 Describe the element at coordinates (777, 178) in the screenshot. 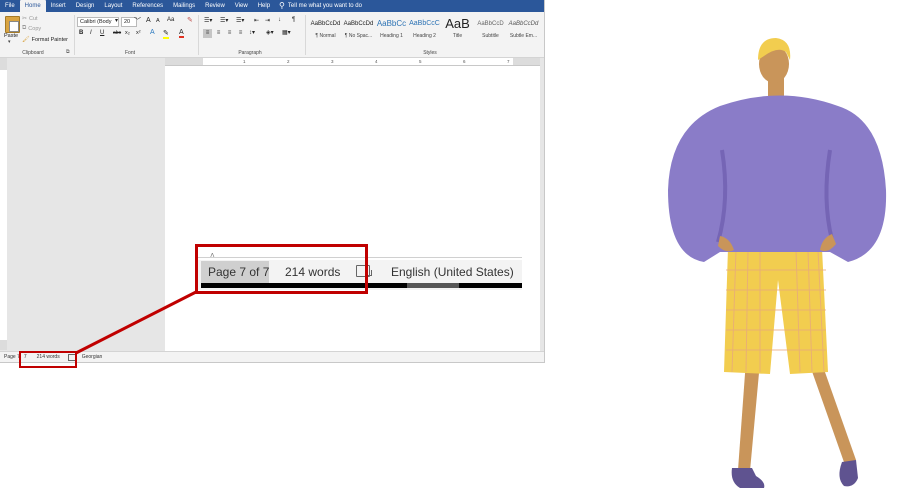

I see `sweater` at that location.